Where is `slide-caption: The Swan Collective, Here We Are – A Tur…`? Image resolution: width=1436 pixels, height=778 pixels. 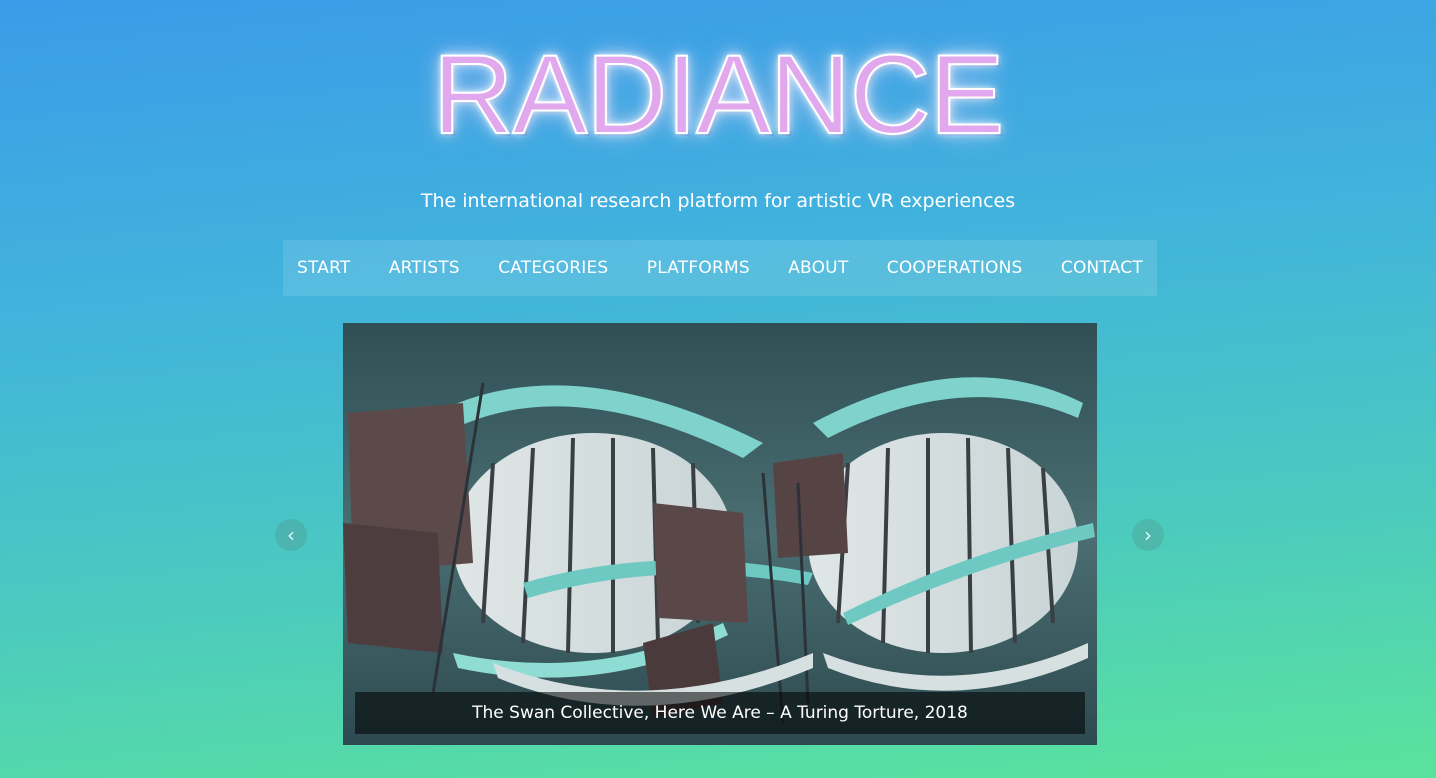 slide-caption: The Swan Collective, Here We Are – A Tur… is located at coordinates (720, 713).